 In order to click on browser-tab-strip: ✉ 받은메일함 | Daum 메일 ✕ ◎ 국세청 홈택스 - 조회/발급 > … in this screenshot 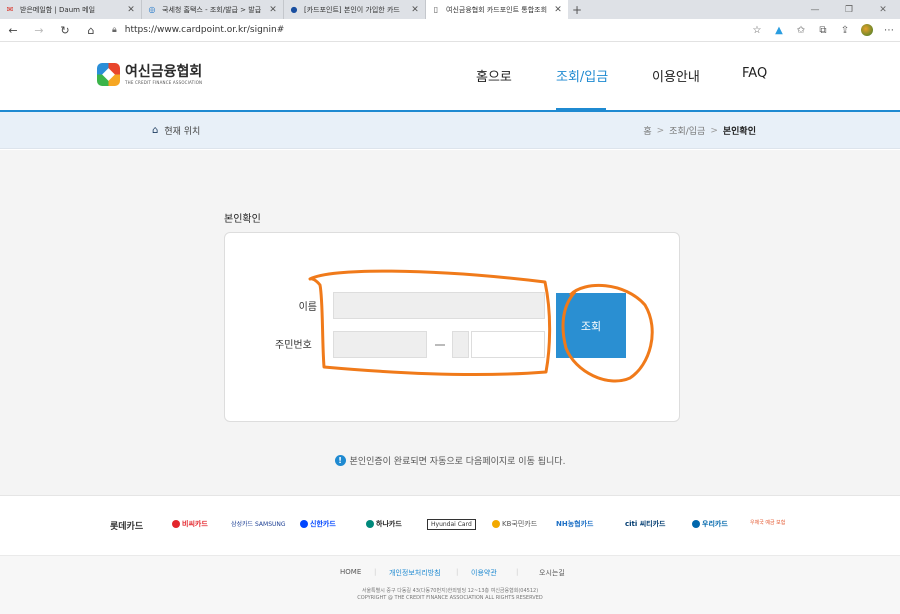, I will do `click(450, 9)`.